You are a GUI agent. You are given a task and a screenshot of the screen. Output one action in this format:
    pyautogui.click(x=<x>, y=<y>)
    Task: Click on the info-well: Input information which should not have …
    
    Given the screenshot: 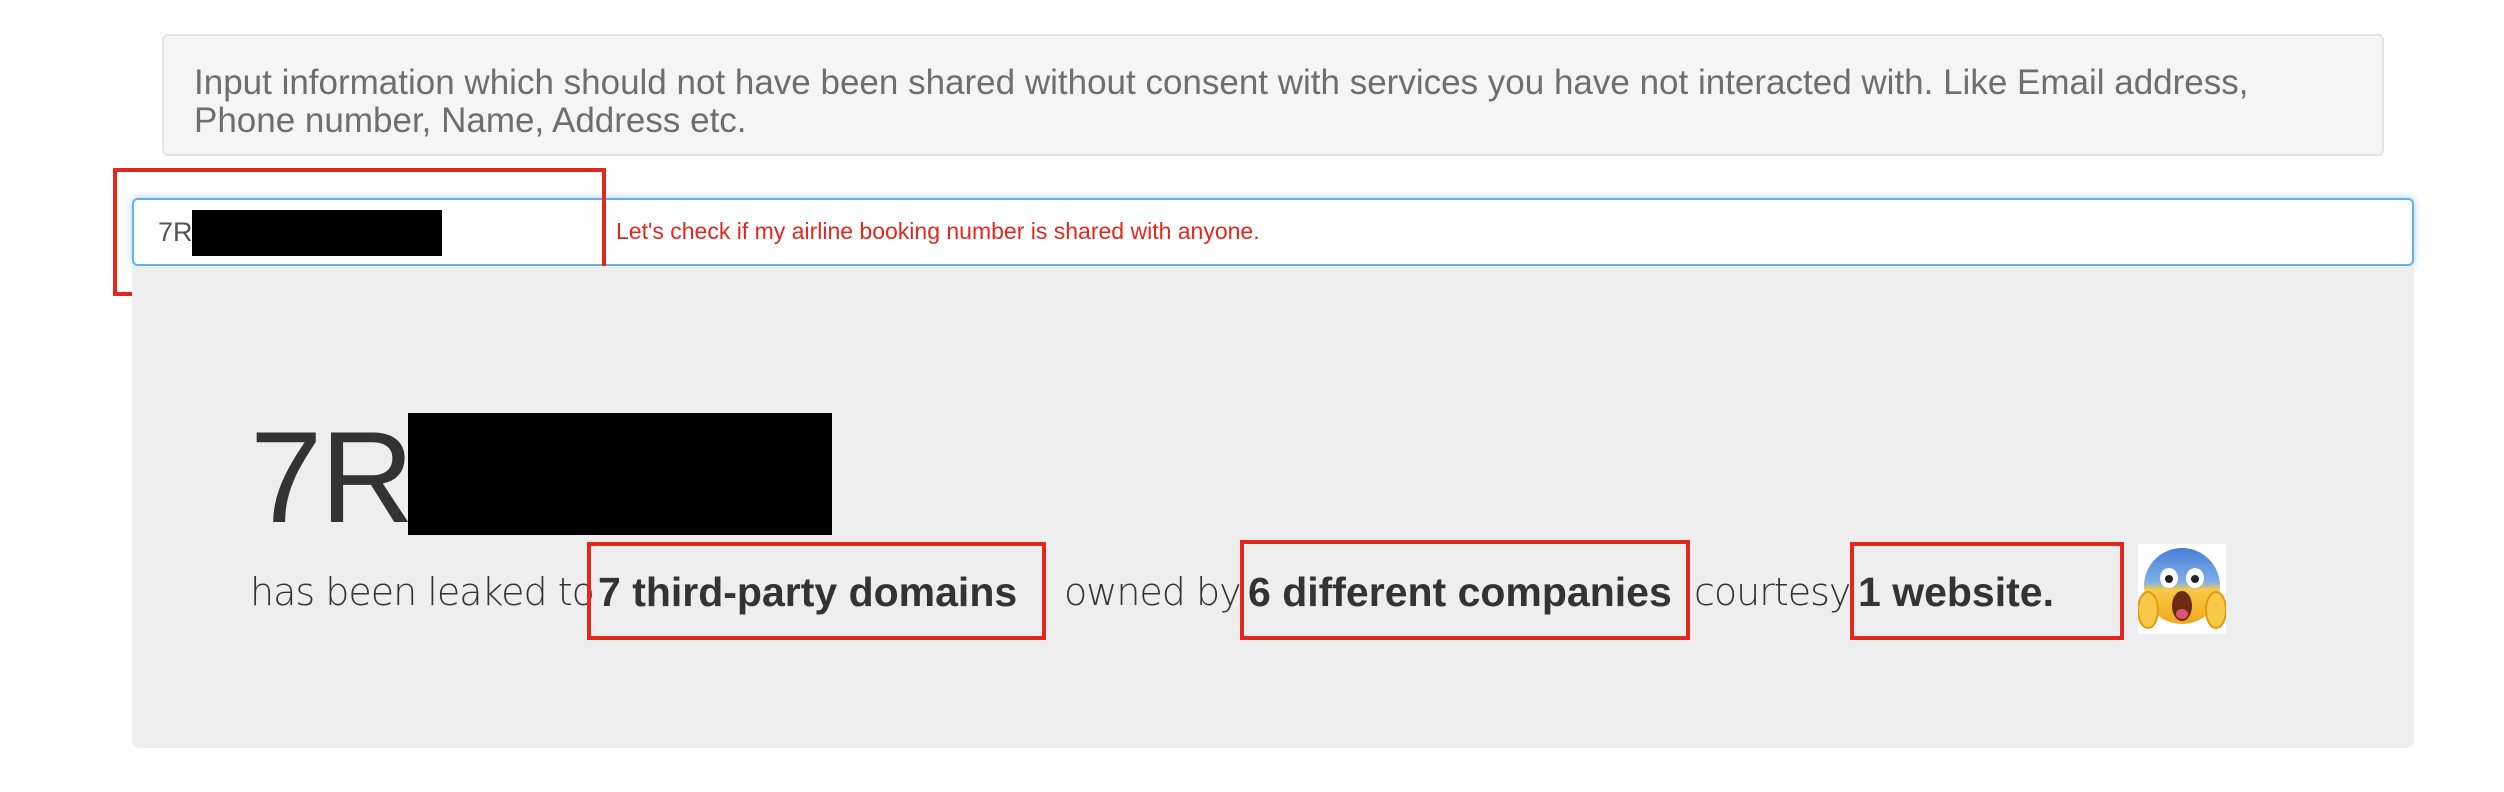 What is the action you would take?
    pyautogui.click(x=1273, y=95)
    